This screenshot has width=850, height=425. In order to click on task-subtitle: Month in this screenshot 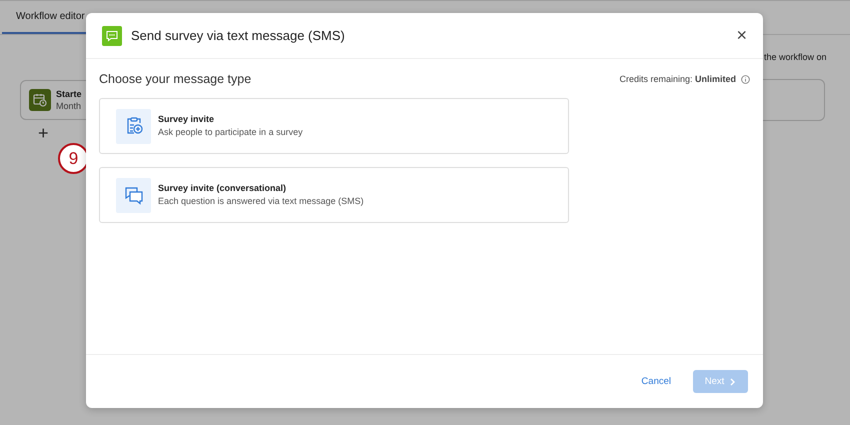, I will do `click(69, 106)`.